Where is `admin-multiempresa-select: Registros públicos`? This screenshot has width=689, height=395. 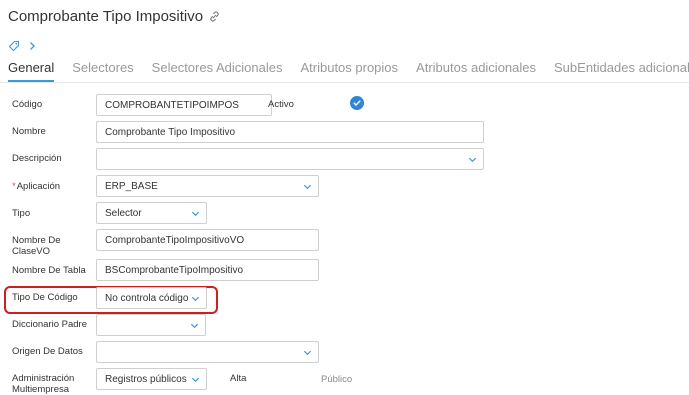
admin-multiempresa-select: Registros públicos is located at coordinates (151, 379).